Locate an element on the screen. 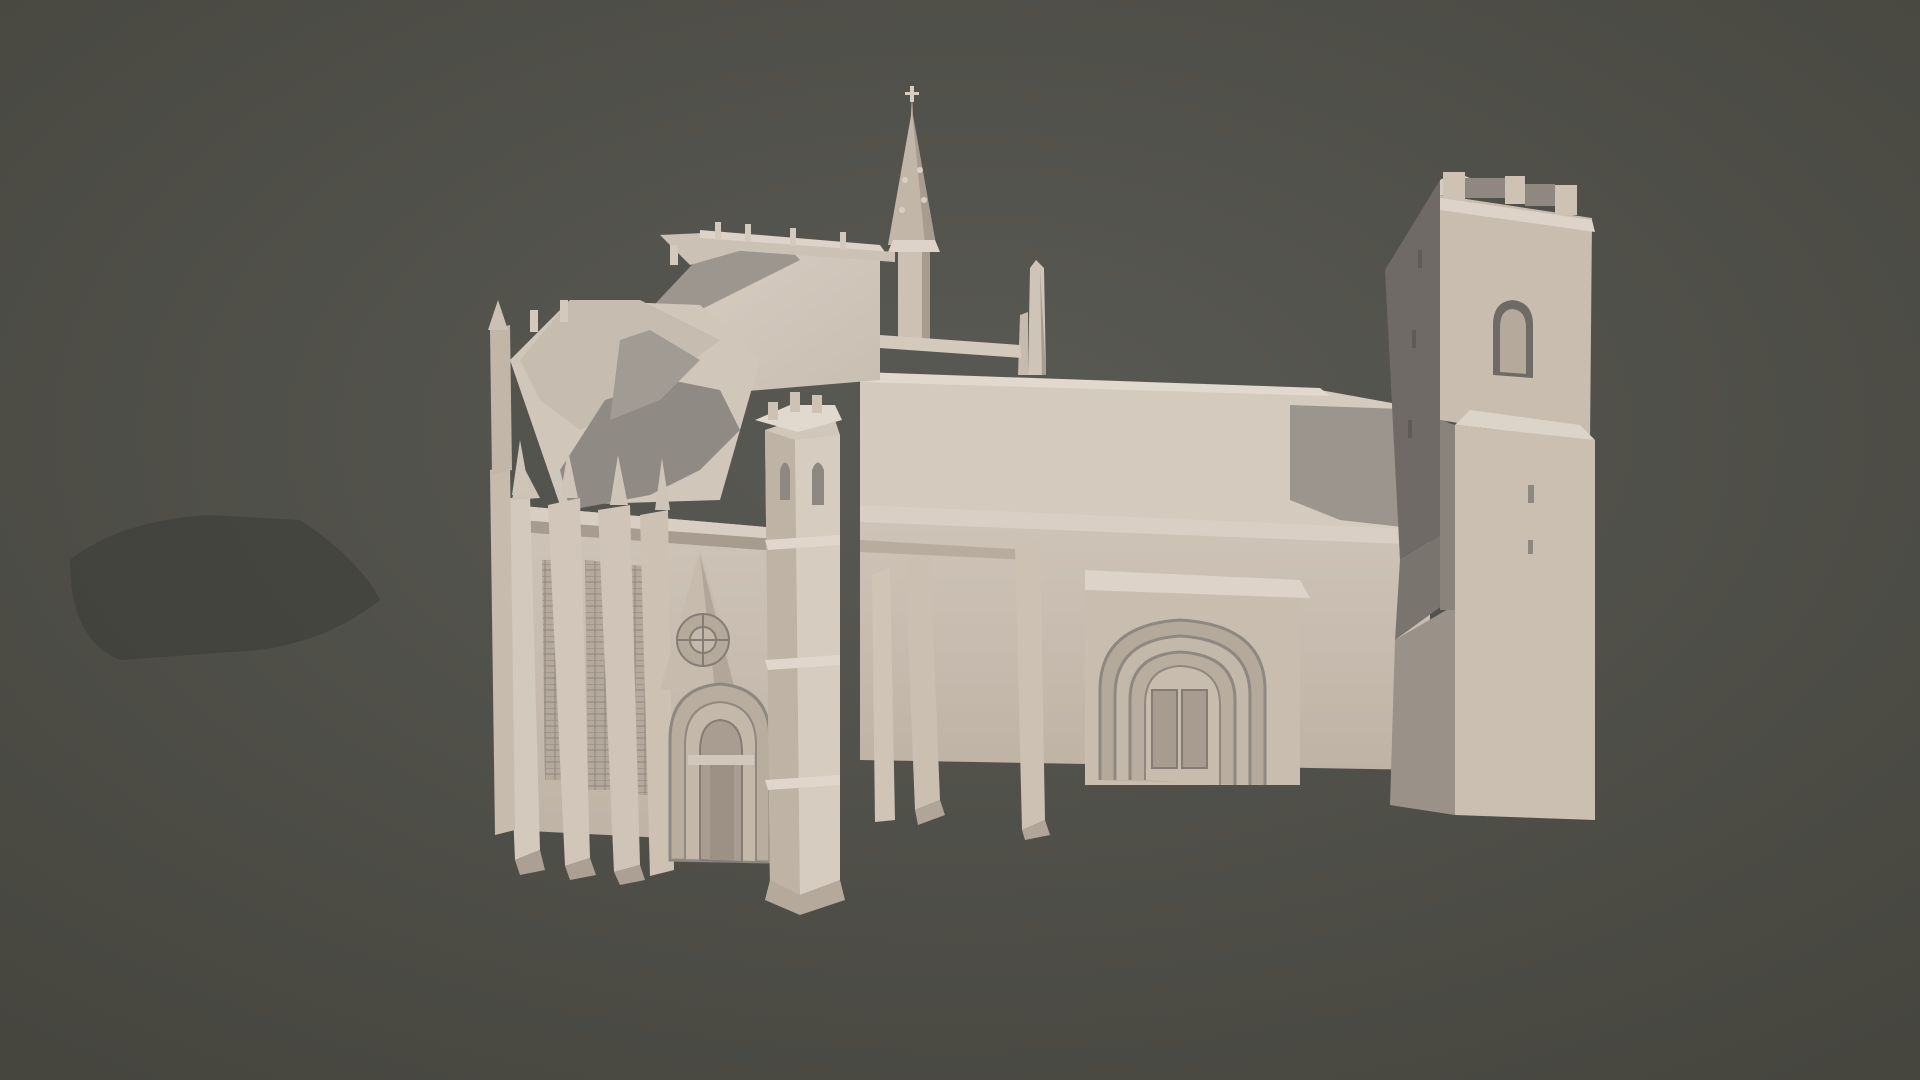  side-porch is located at coordinates (1197, 677).